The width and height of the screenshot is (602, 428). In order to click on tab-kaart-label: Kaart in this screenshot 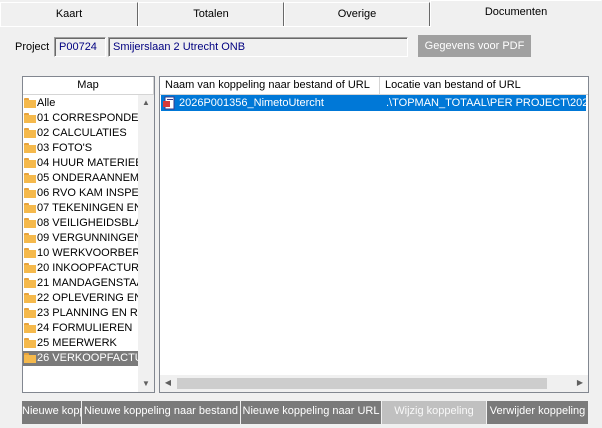, I will do `click(69, 14)`.